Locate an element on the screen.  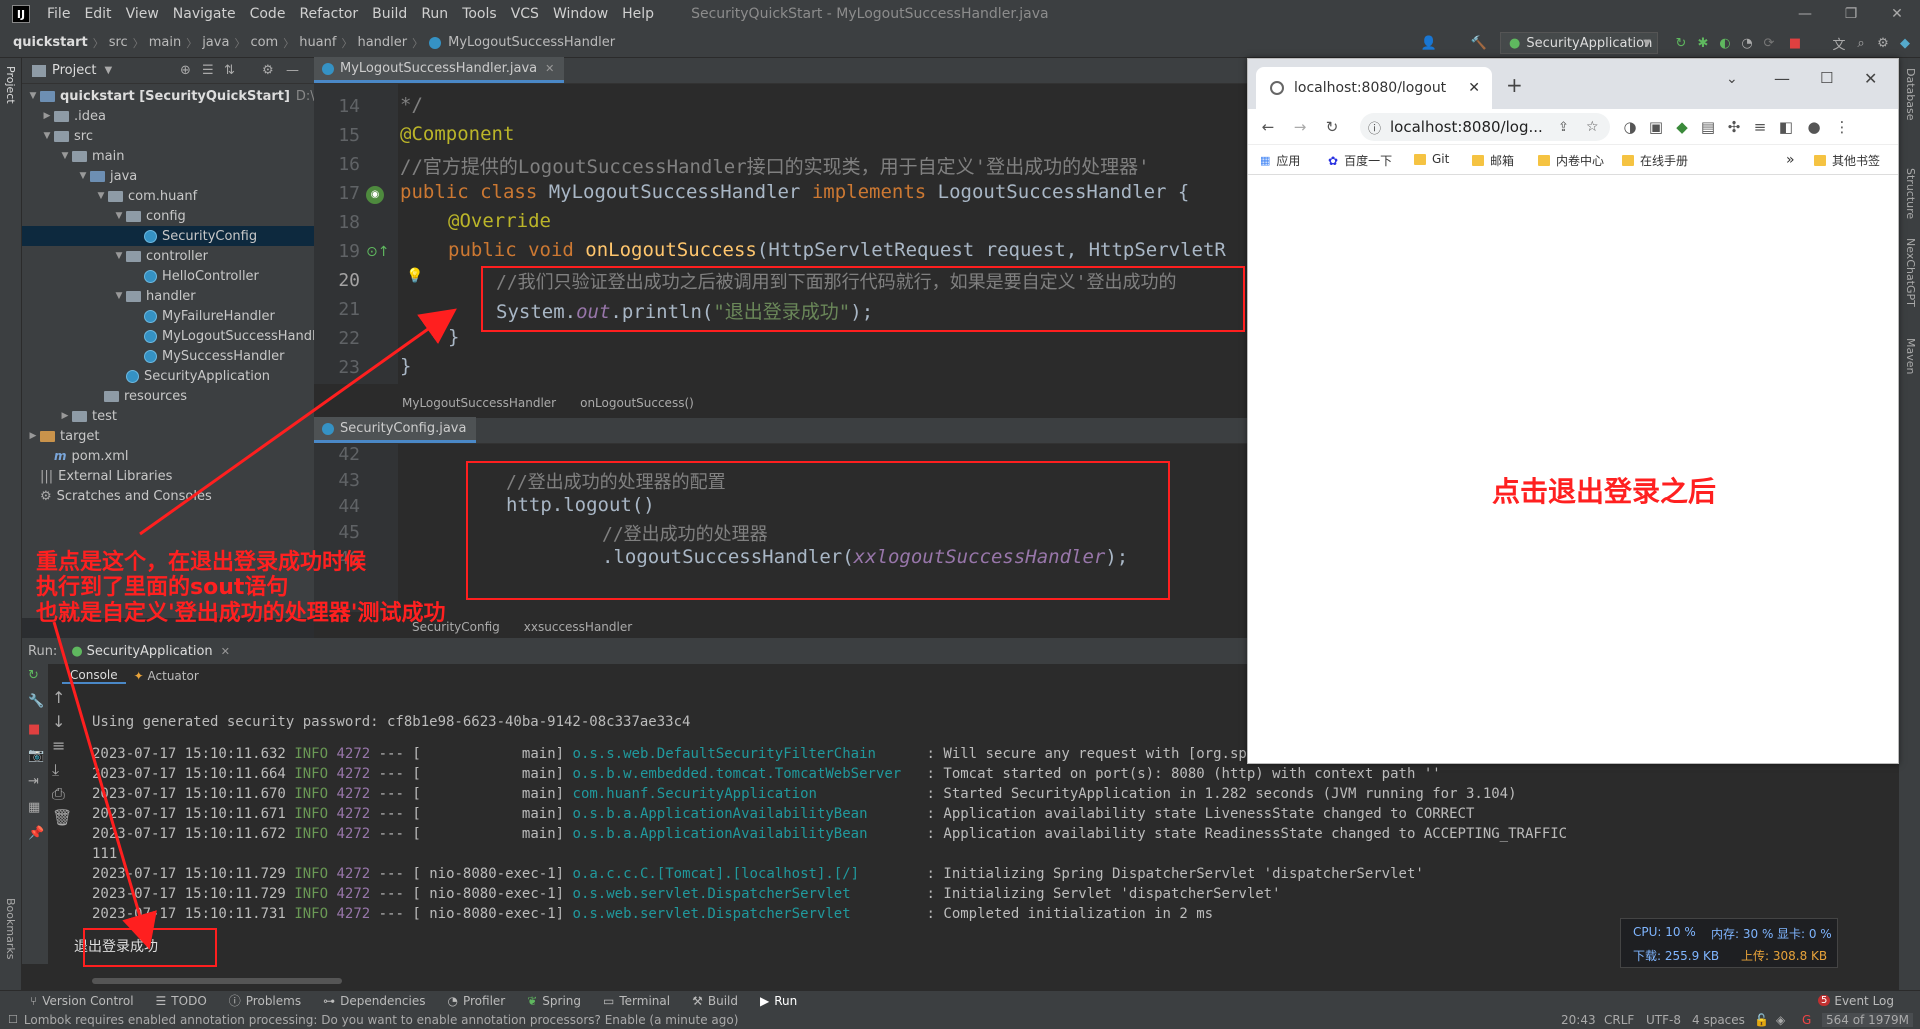
hide-panel-icon: — is located at coordinates (292, 70).